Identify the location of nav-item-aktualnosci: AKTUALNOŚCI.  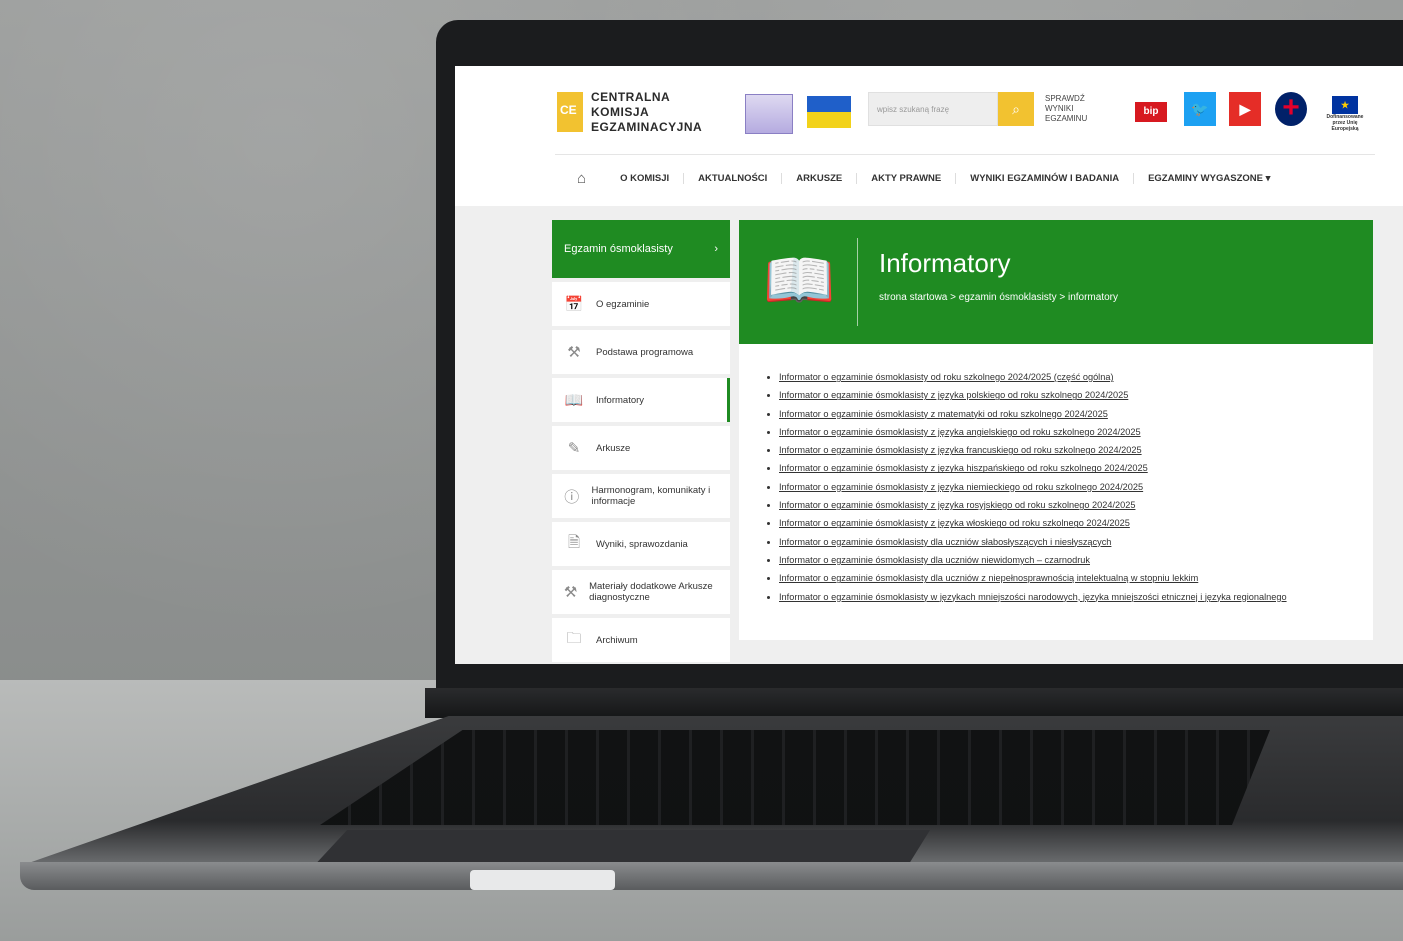
(733, 178).